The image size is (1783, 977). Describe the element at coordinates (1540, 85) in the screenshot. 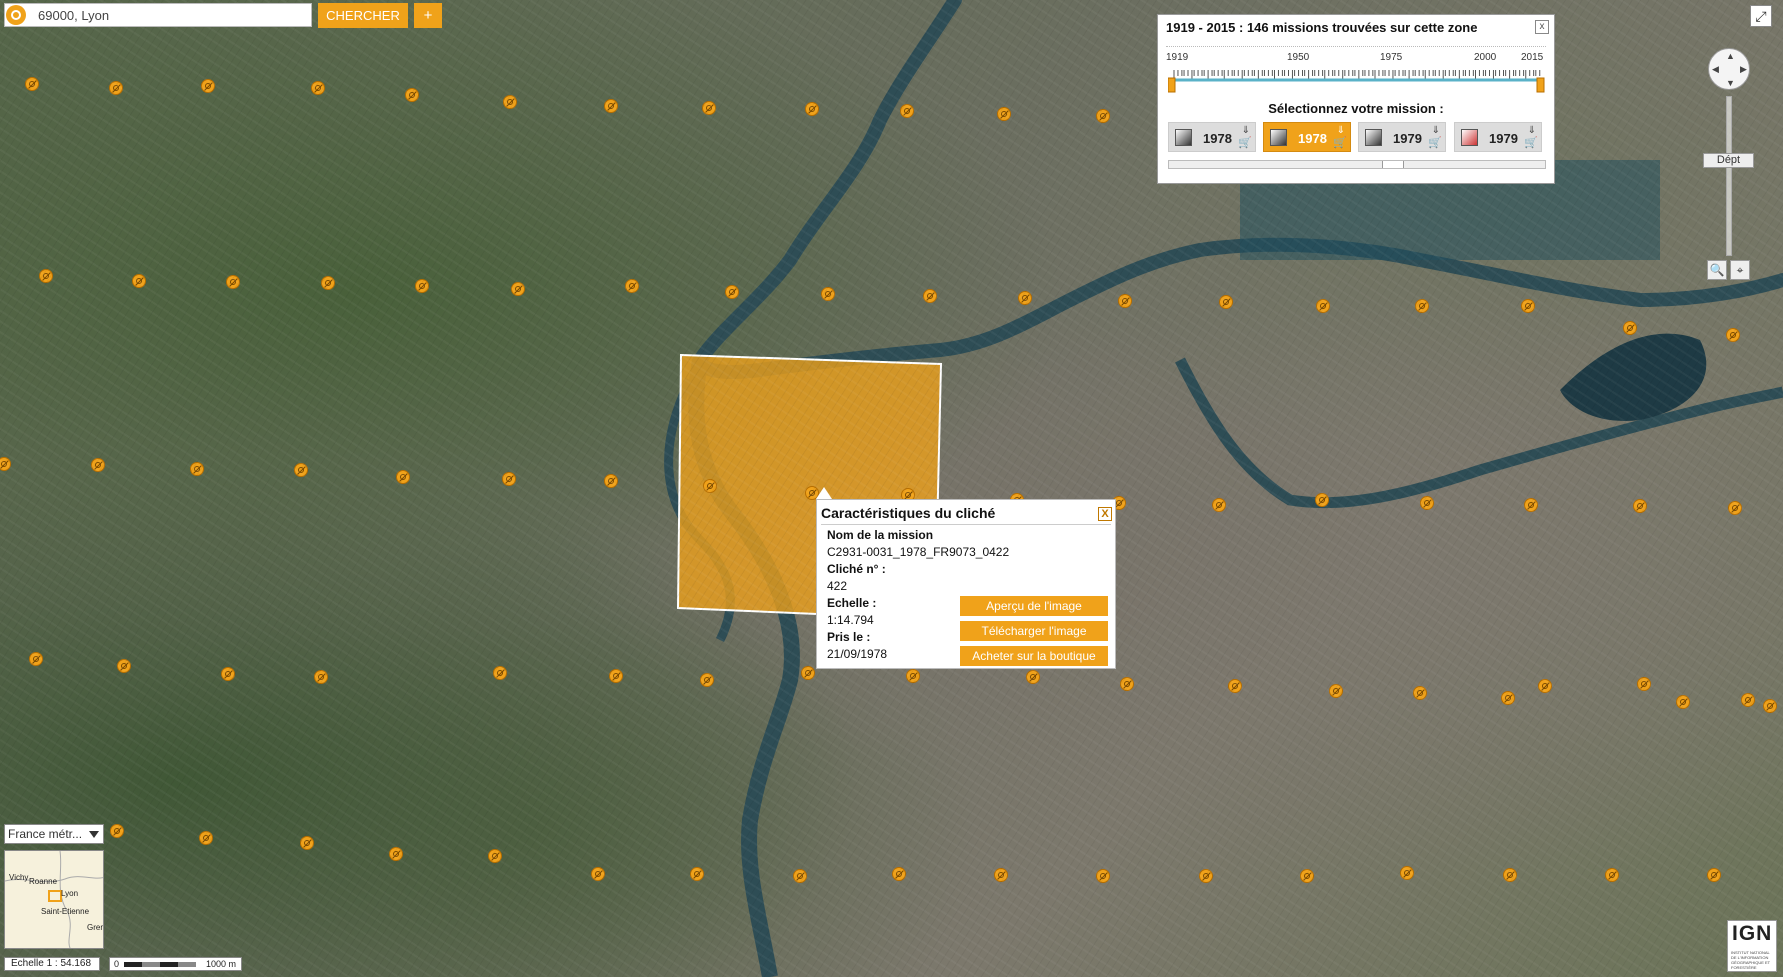

I see `timeline-end-handle` at that location.